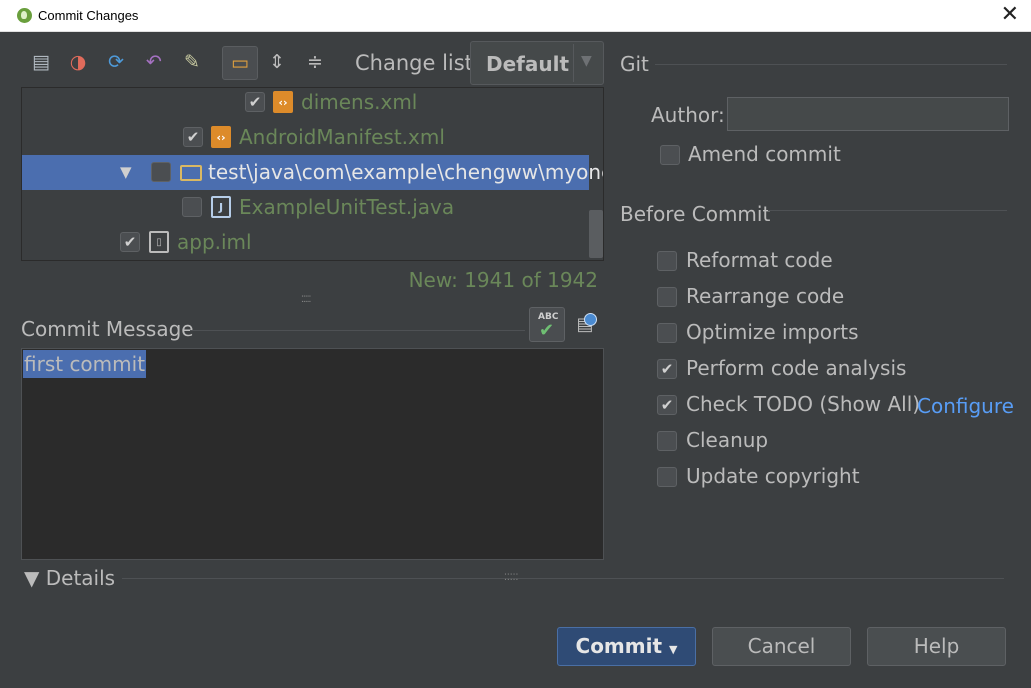 The height and width of the screenshot is (688, 1031). I want to click on help-button-label: Help, so click(936, 646).